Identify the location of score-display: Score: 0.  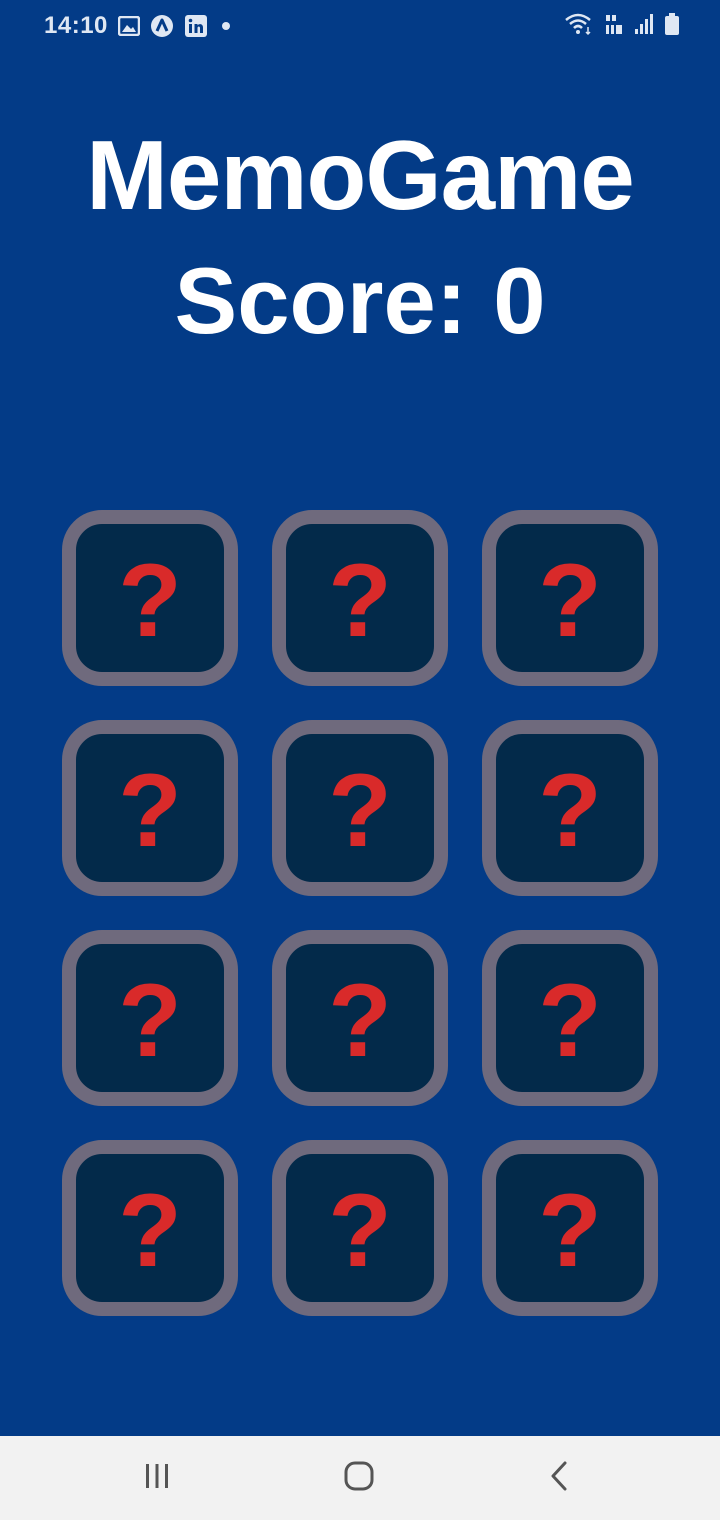
(360, 301).